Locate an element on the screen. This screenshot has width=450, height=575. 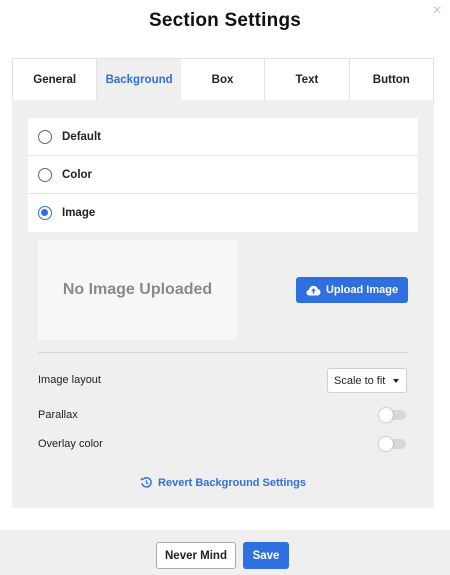
caret-down-icon is located at coordinates (396, 381).